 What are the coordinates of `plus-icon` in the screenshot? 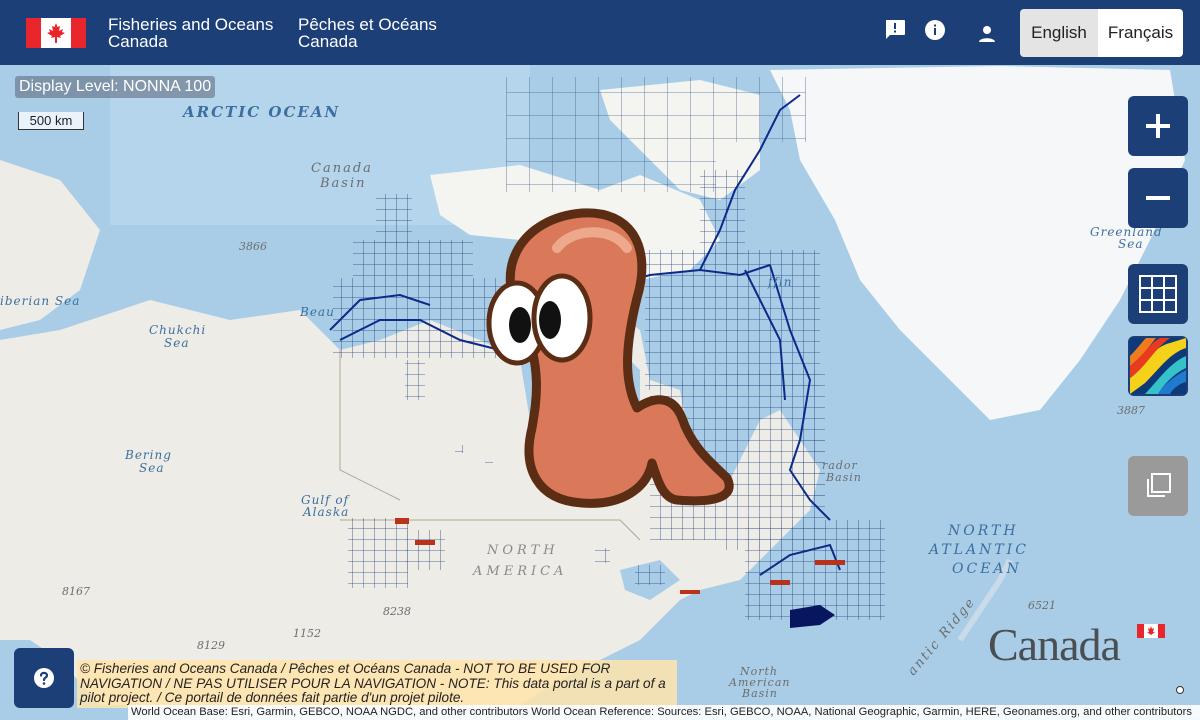 It's located at (1158, 126).